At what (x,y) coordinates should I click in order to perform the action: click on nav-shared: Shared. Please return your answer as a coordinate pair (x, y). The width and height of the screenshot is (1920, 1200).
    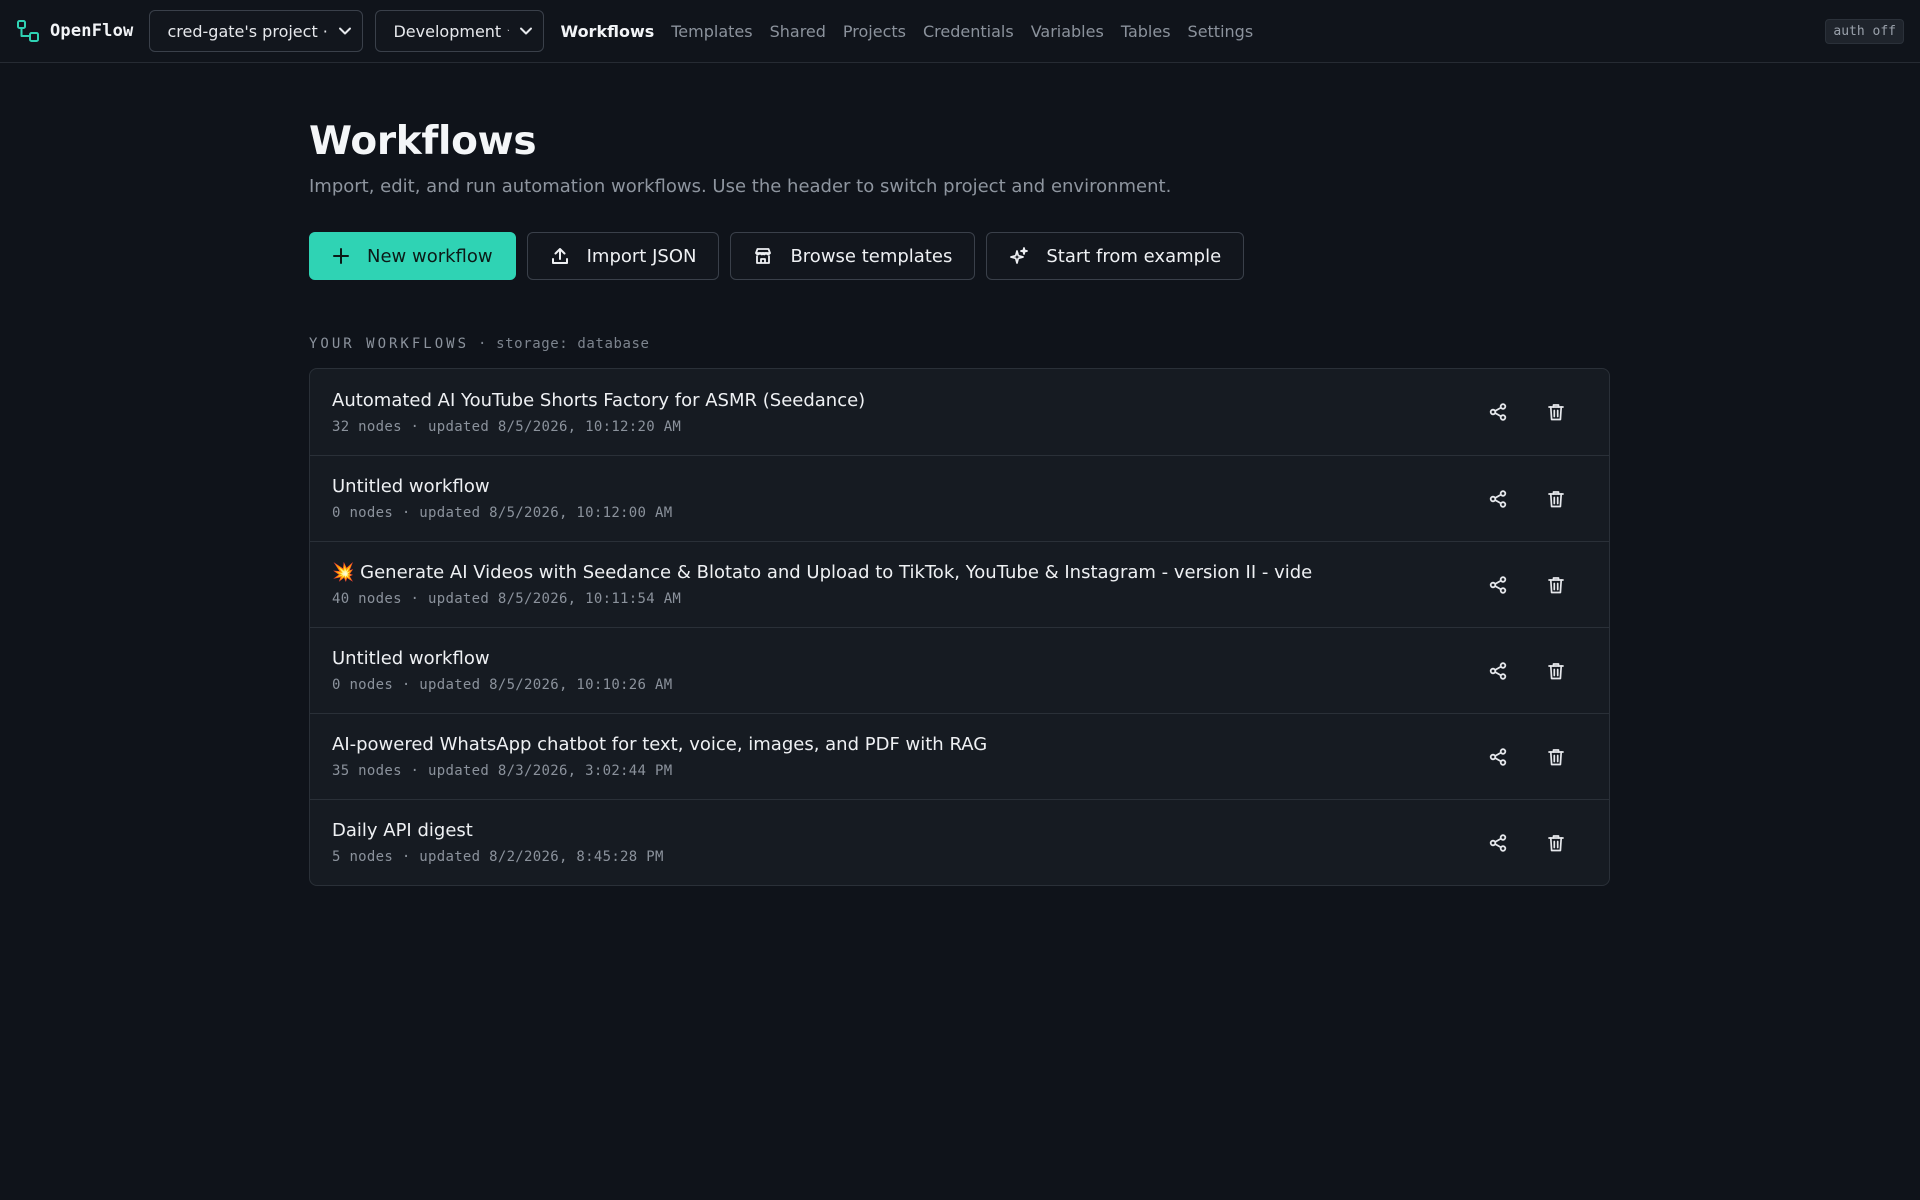
    Looking at the image, I should click on (798, 31).